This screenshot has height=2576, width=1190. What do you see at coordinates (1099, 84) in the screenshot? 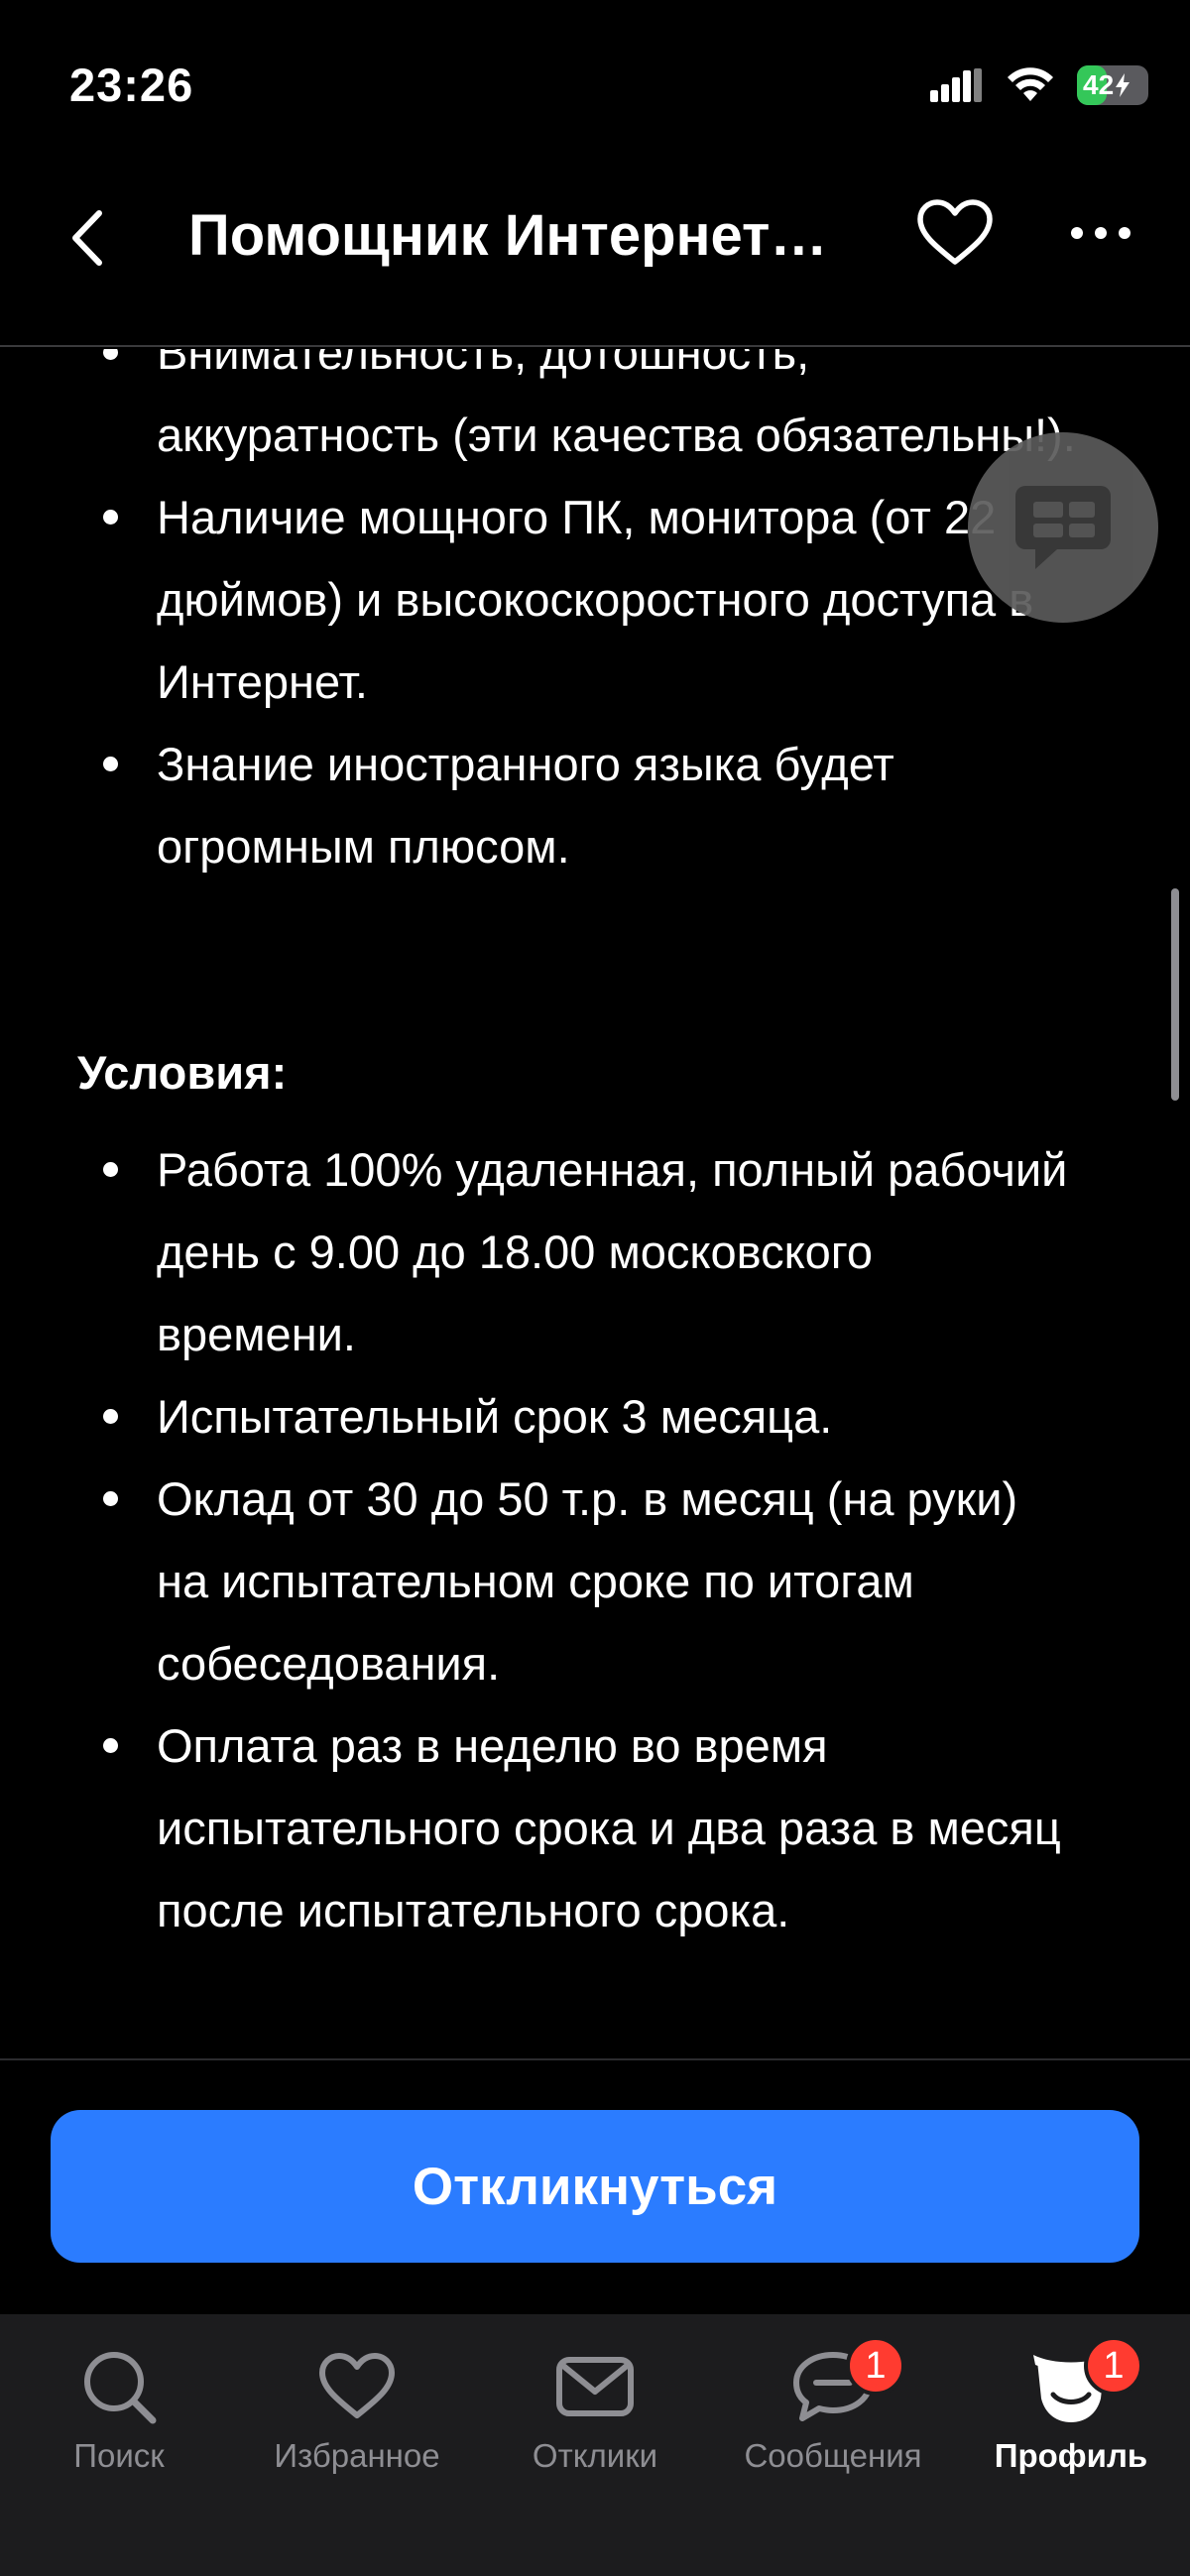
I see `battery-level: 42` at bounding box center [1099, 84].